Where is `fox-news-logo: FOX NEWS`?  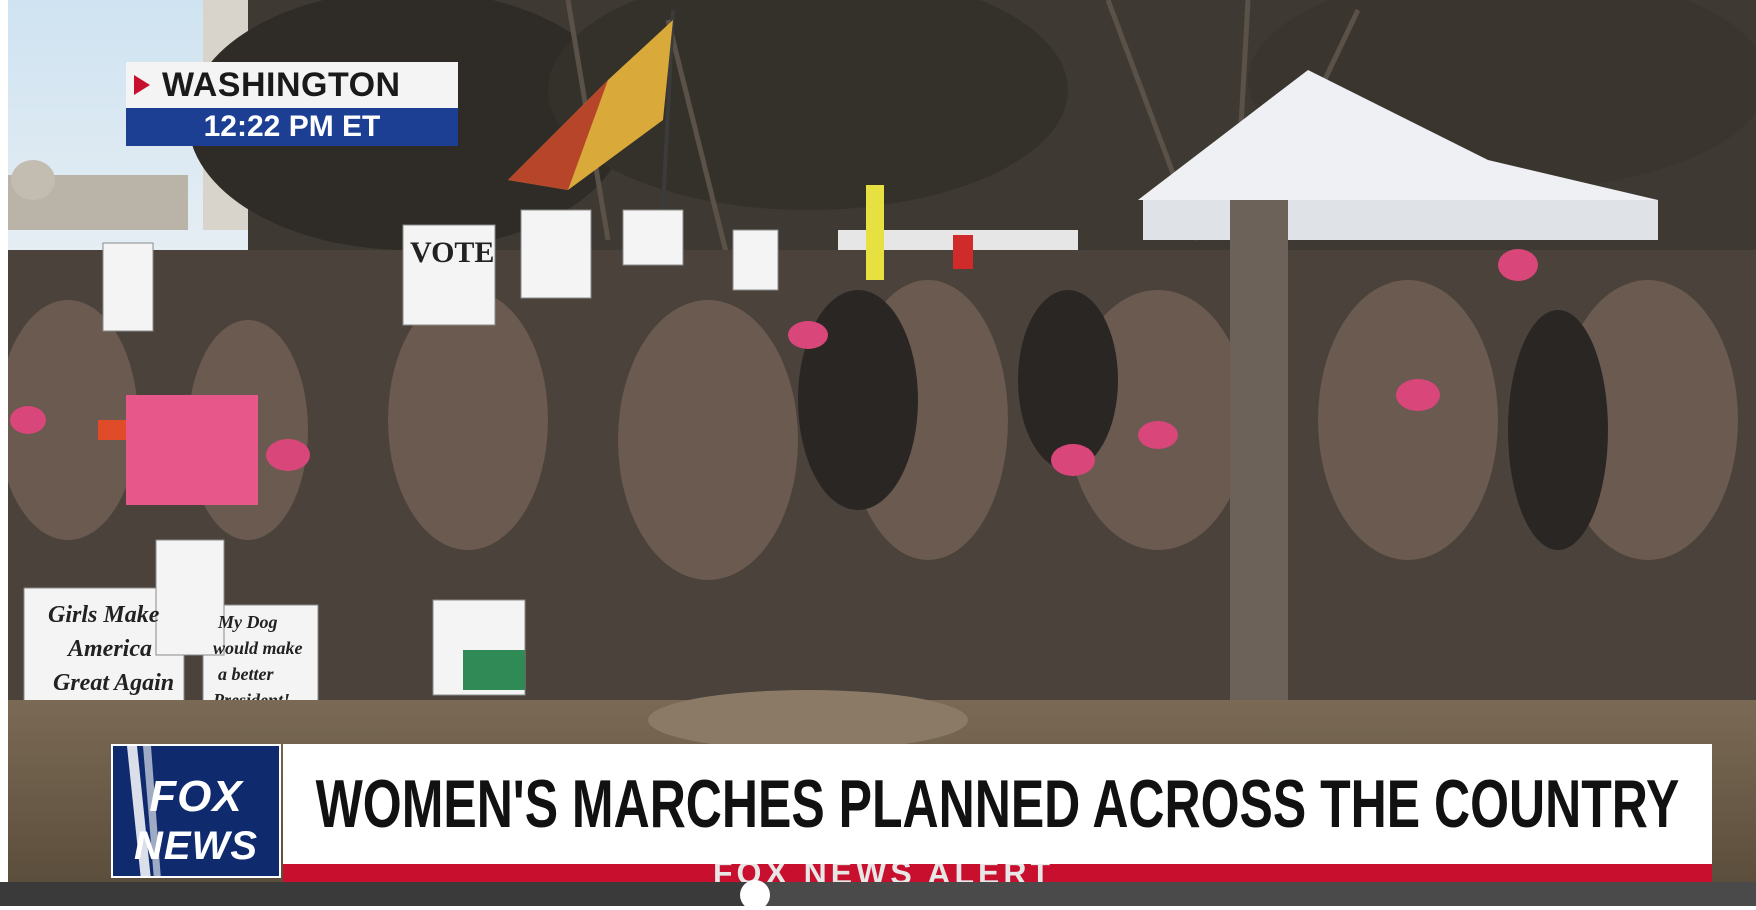 fox-news-logo: FOX NEWS is located at coordinates (196, 811).